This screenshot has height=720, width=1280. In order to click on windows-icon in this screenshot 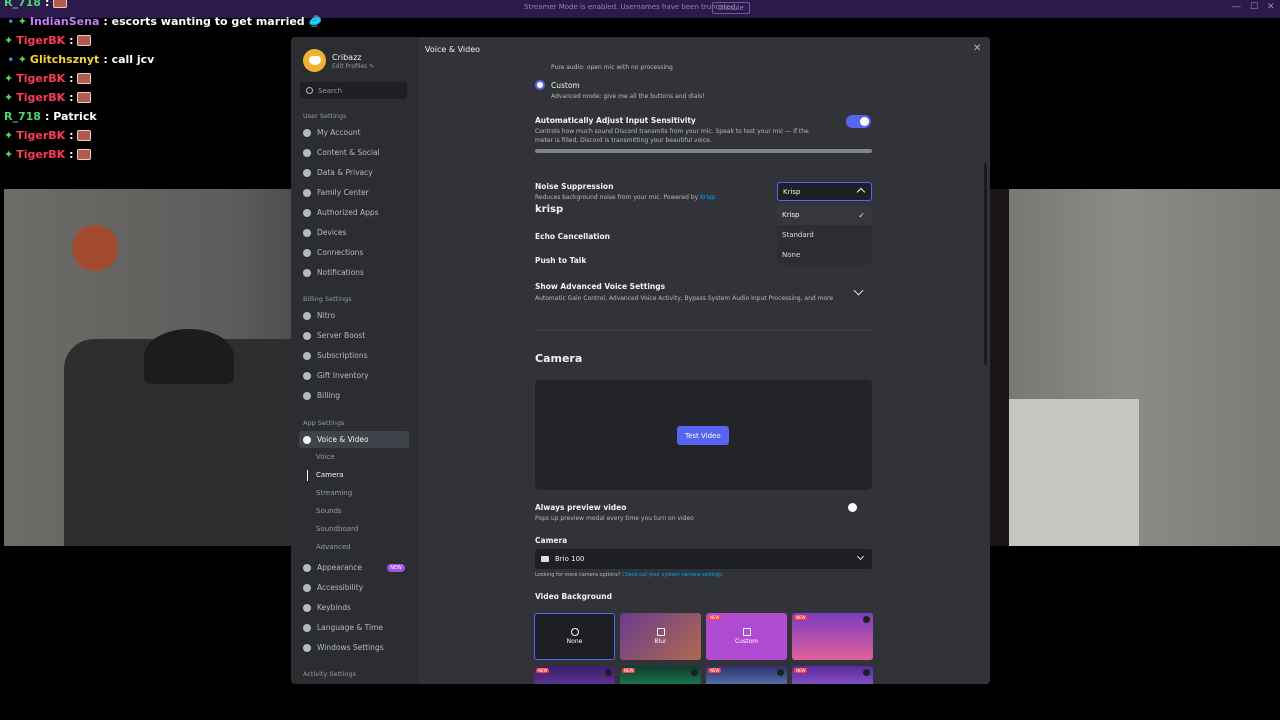, I will do `click(307, 647)`.